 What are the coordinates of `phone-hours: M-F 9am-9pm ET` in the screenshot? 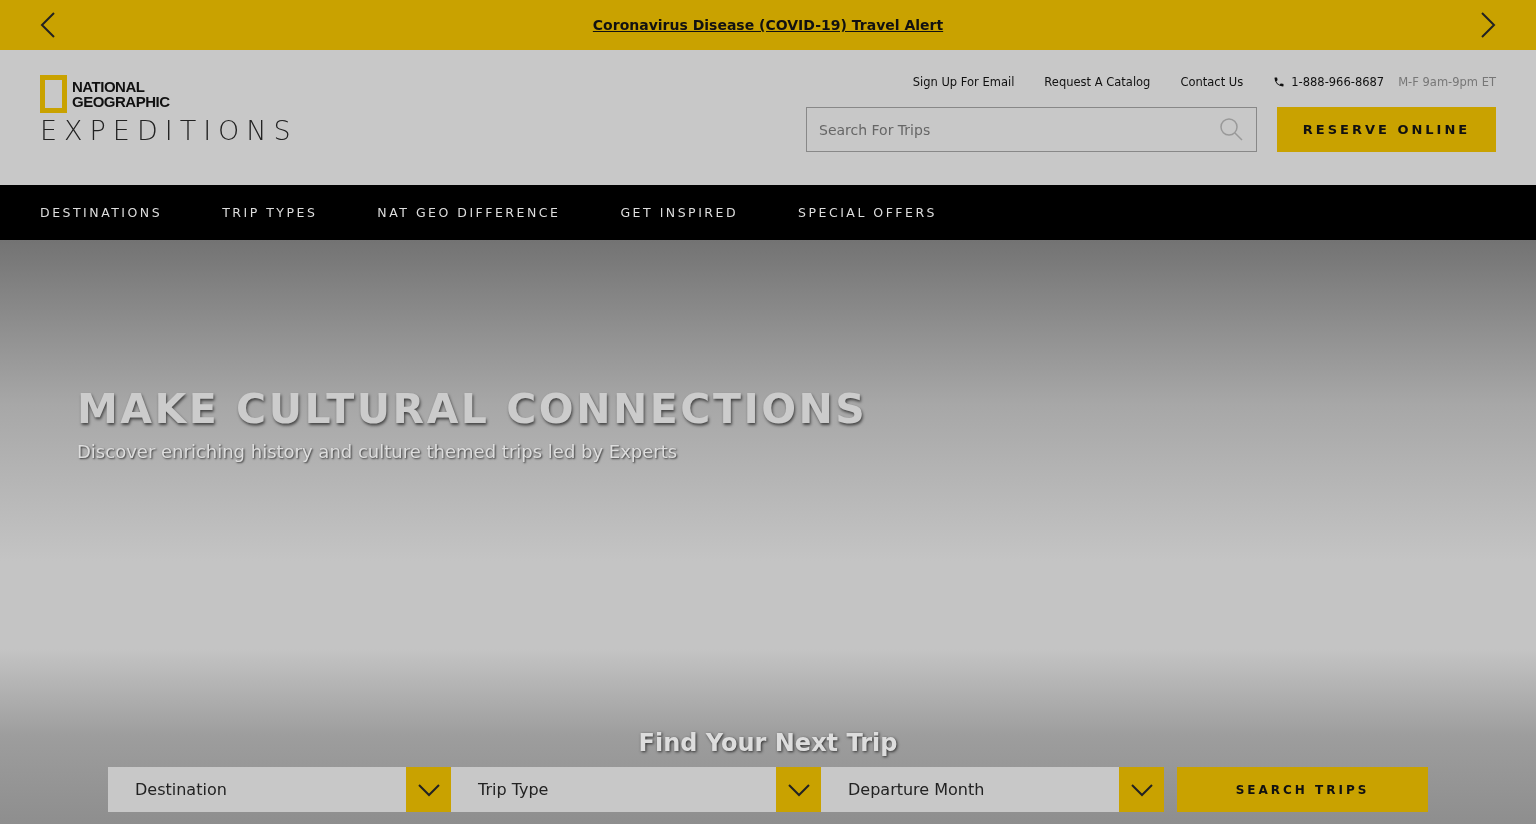 It's located at (1447, 82).